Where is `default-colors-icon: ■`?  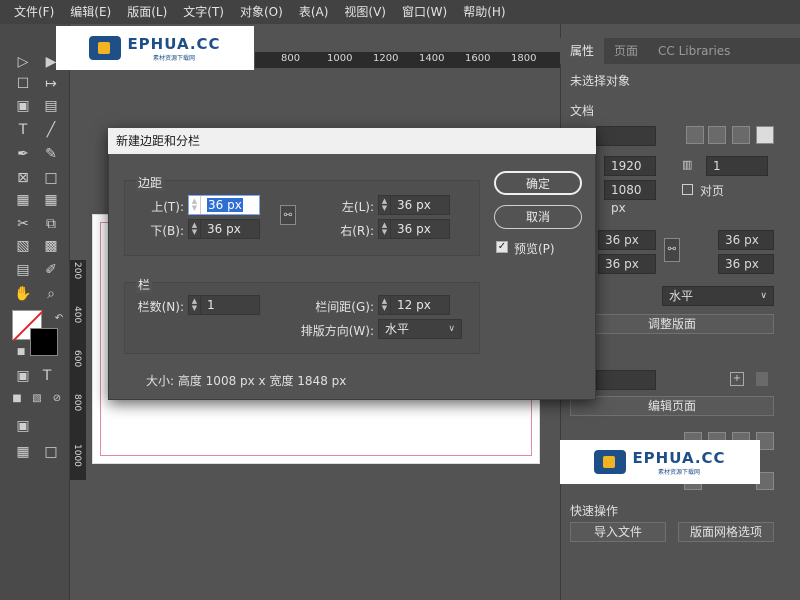
default-colors-icon: ■ is located at coordinates (21, 352).